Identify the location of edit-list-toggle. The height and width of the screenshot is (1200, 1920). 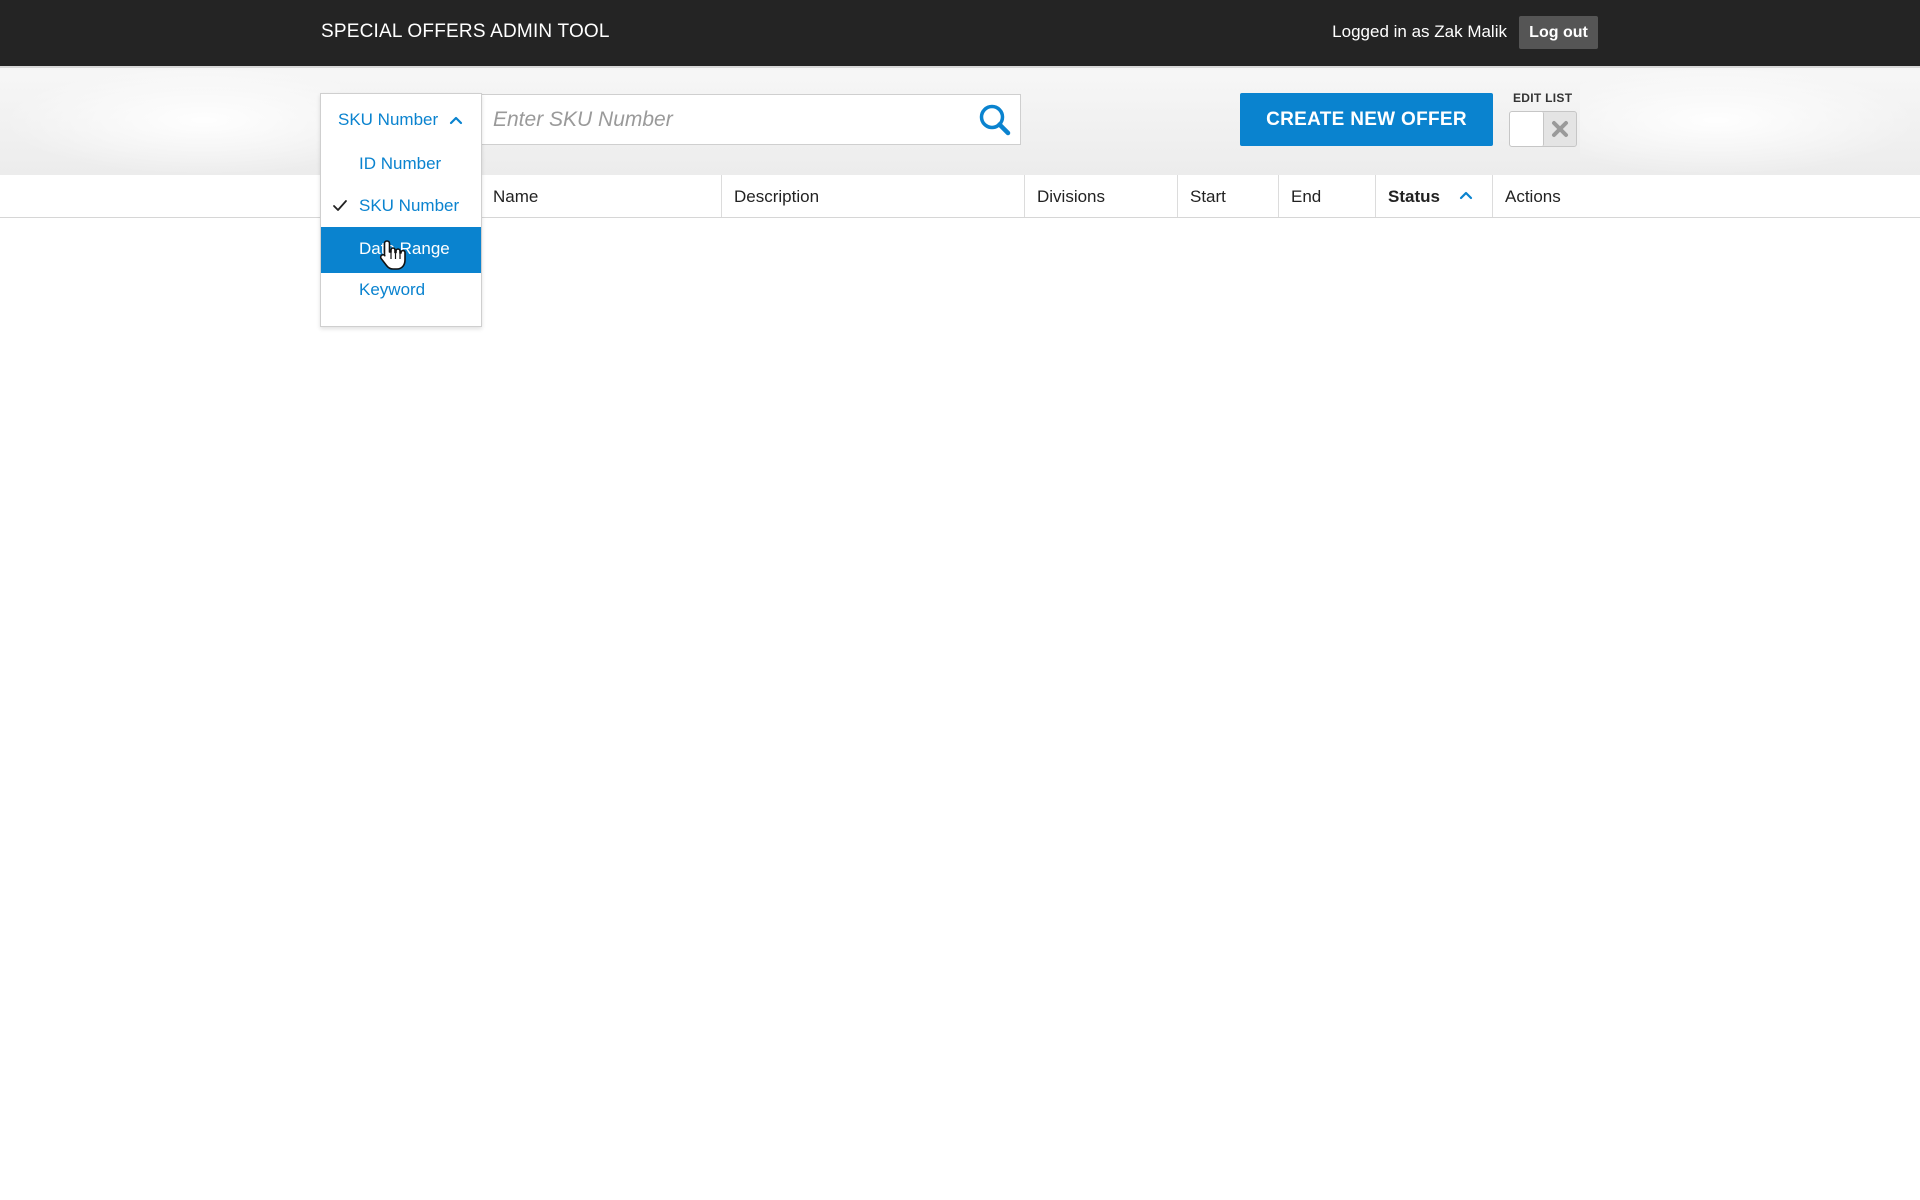
(1543, 129).